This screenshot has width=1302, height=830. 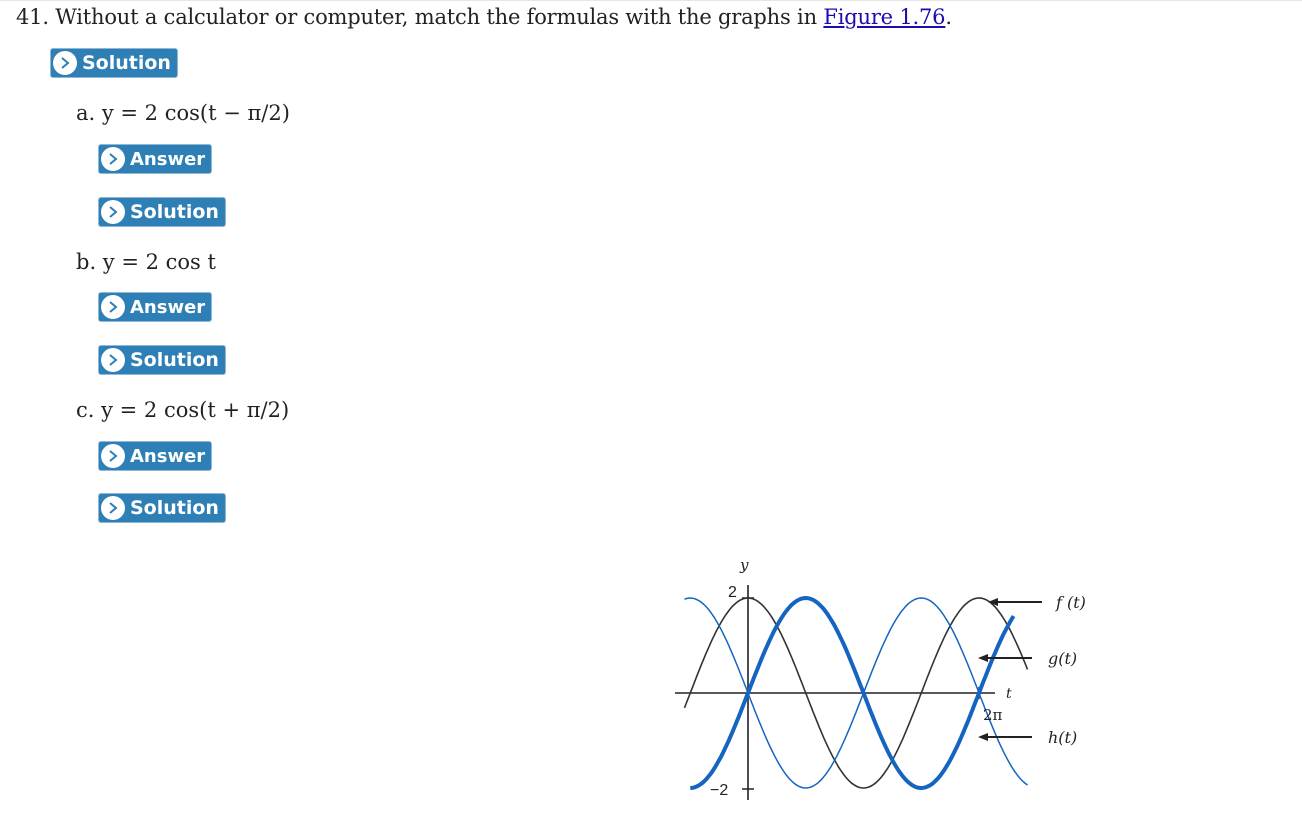 What do you see at coordinates (89, 262) in the screenshot?
I see `part-b-prefix: b.` at bounding box center [89, 262].